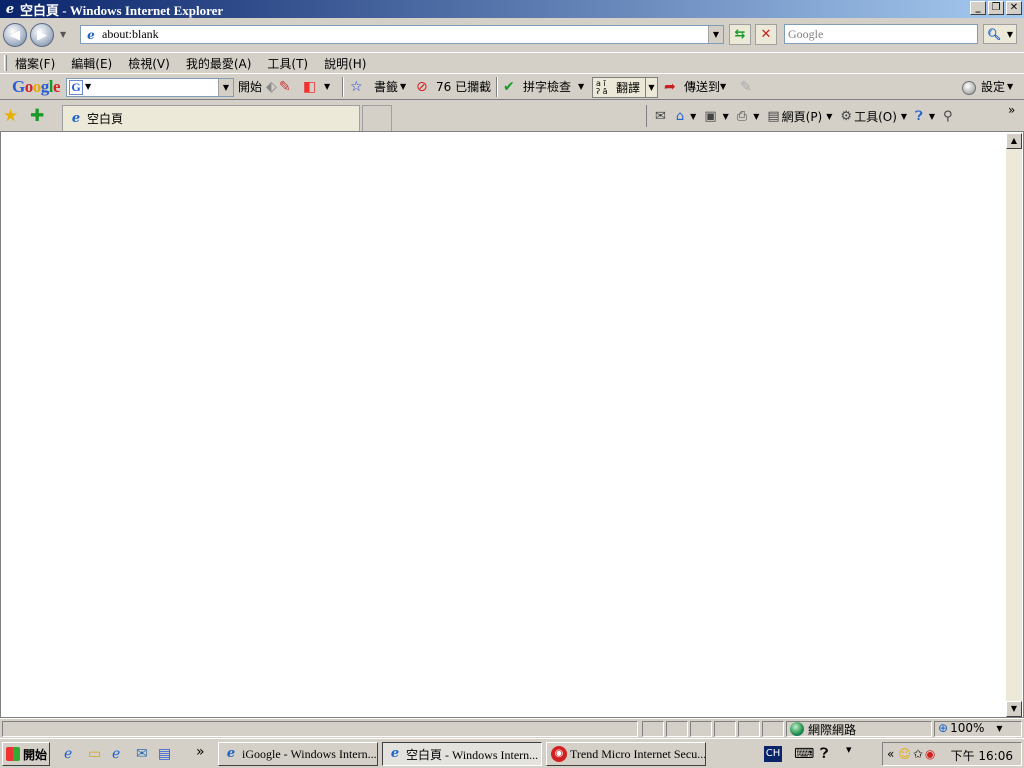 The width and height of the screenshot is (1024, 768). Describe the element at coordinates (823, 729) in the screenshot. I see `security-zone: 網際網路` at that location.